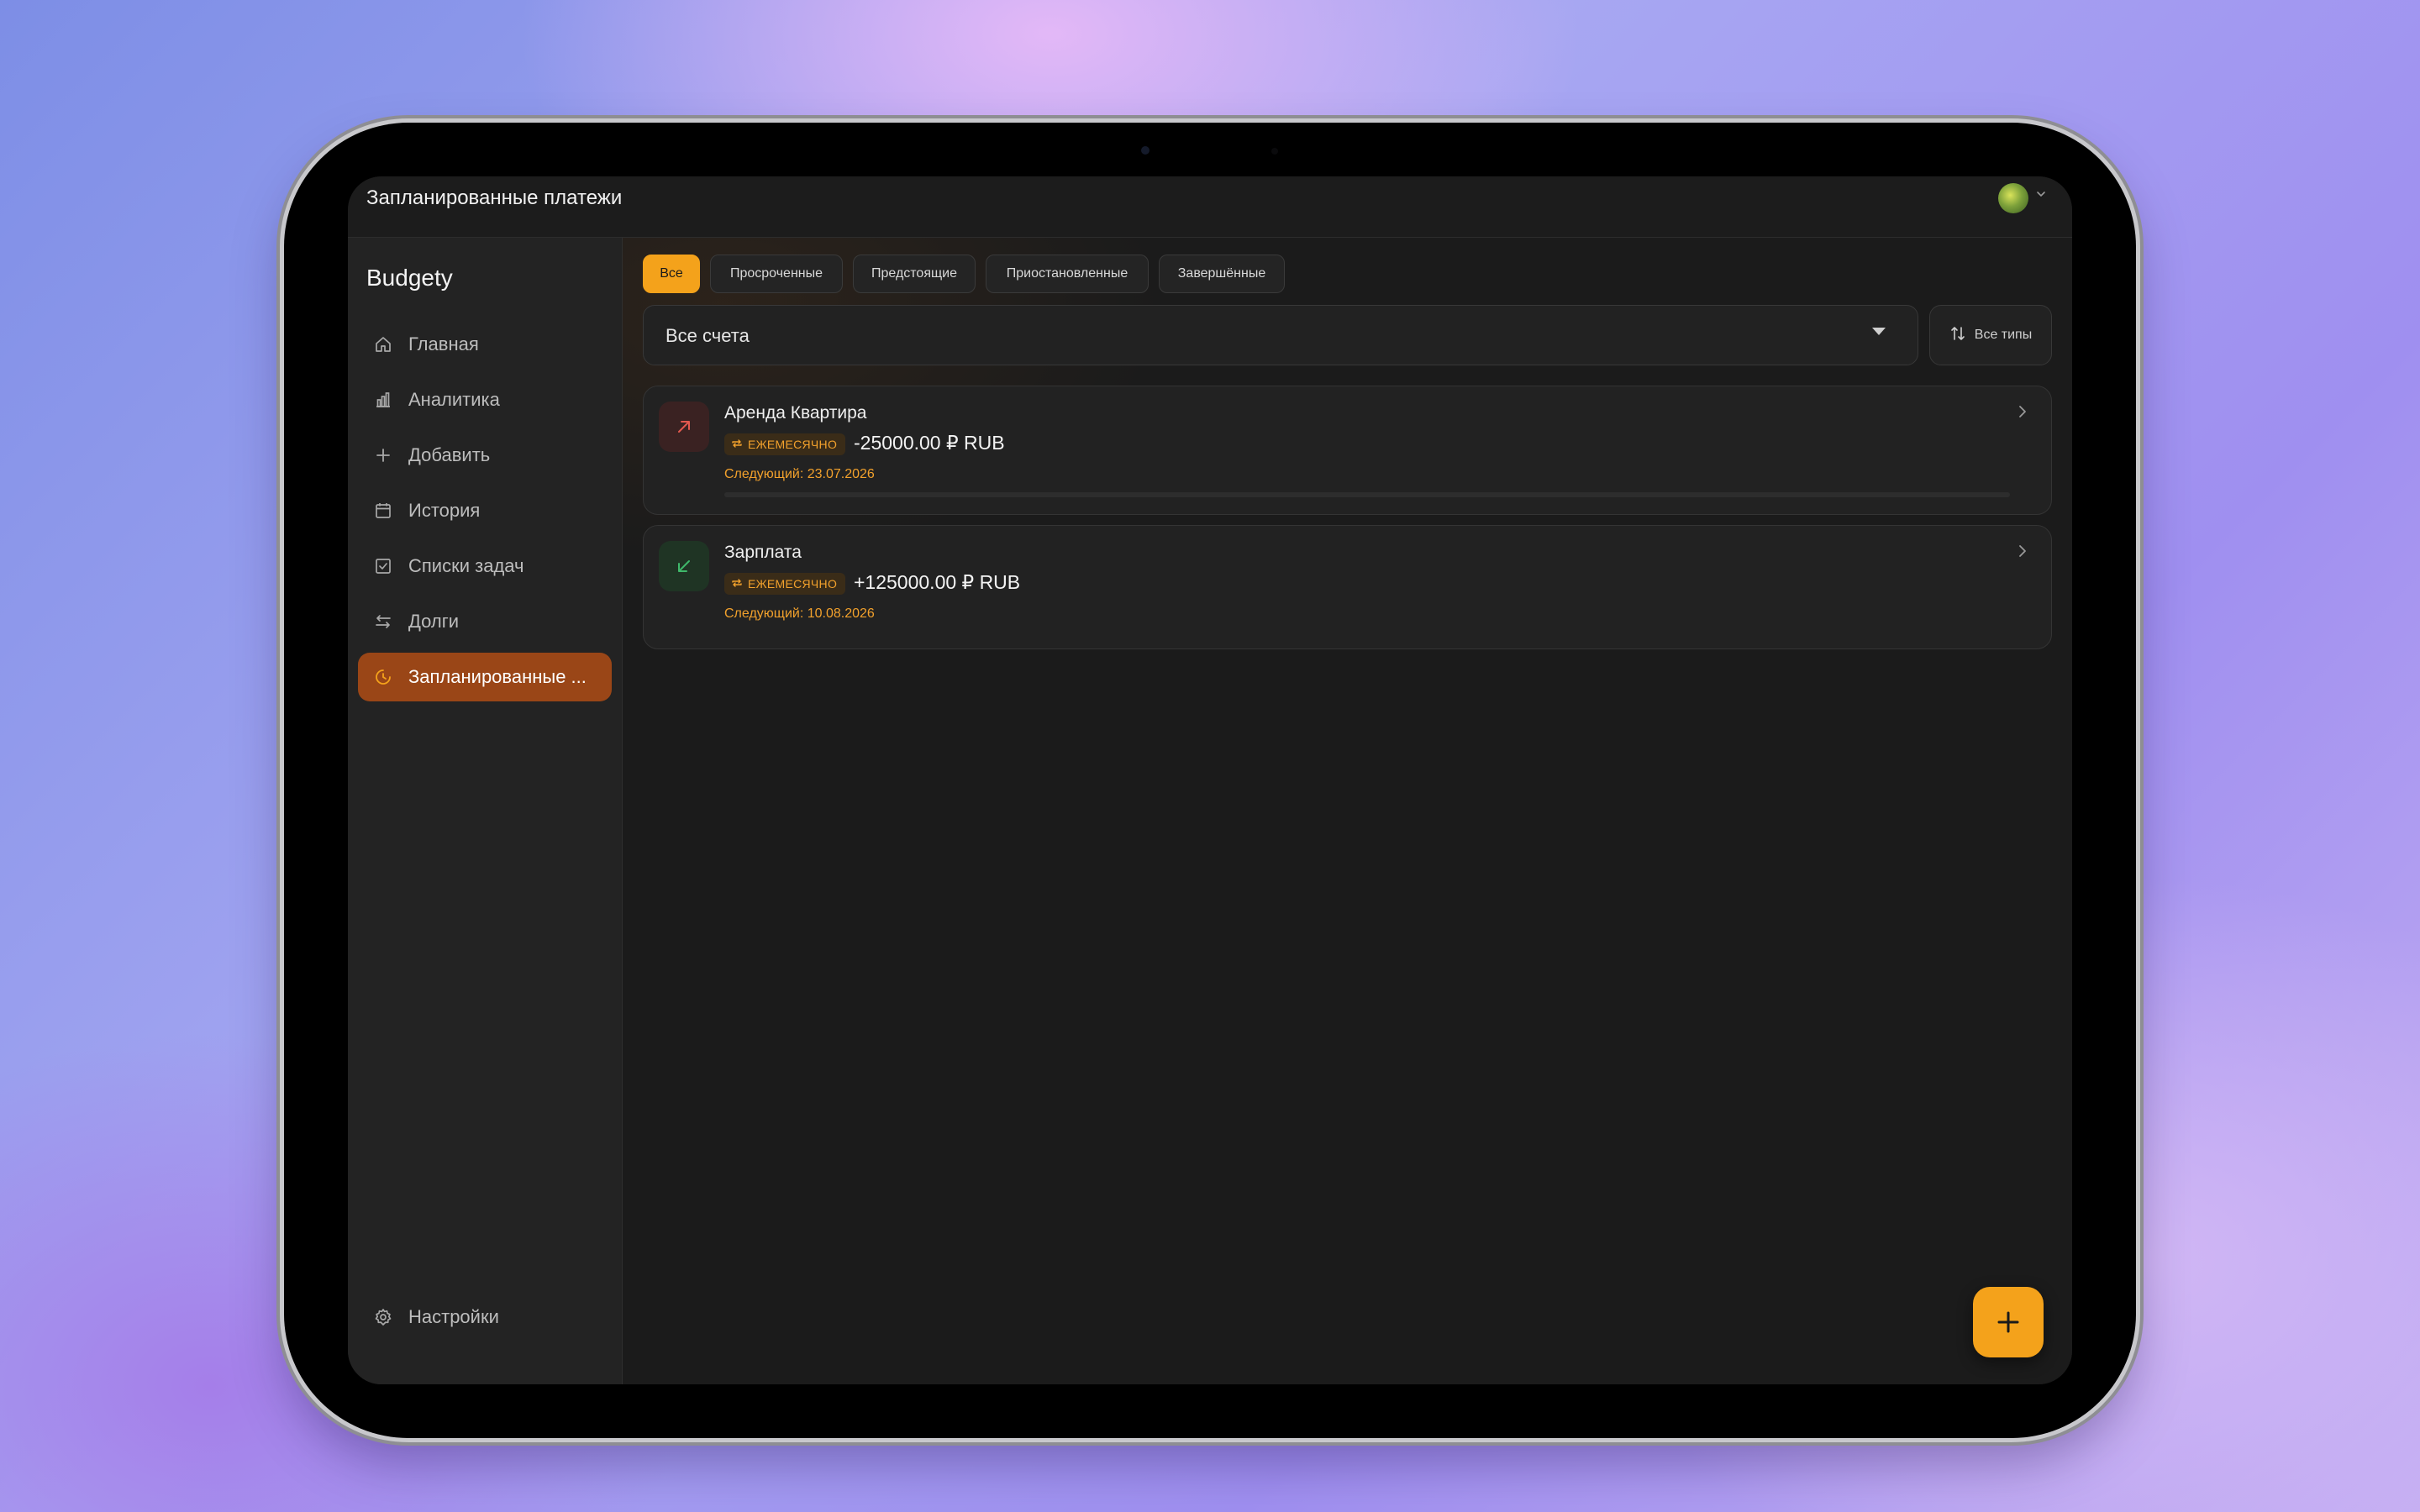 The image size is (2420, 1512). I want to click on sidebar-item-settings: Настройки, so click(485, 1317).